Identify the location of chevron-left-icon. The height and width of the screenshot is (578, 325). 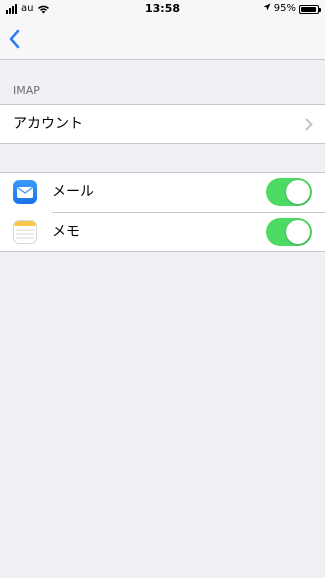
(14, 39).